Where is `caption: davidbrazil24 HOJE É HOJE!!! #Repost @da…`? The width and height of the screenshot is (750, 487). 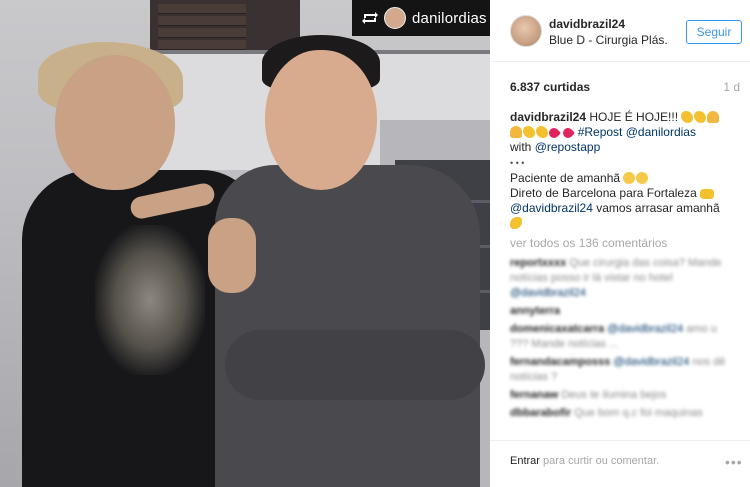
caption: davidbrazil24 HOJE É HOJE!!! #Repost @da… is located at coordinates (622, 170).